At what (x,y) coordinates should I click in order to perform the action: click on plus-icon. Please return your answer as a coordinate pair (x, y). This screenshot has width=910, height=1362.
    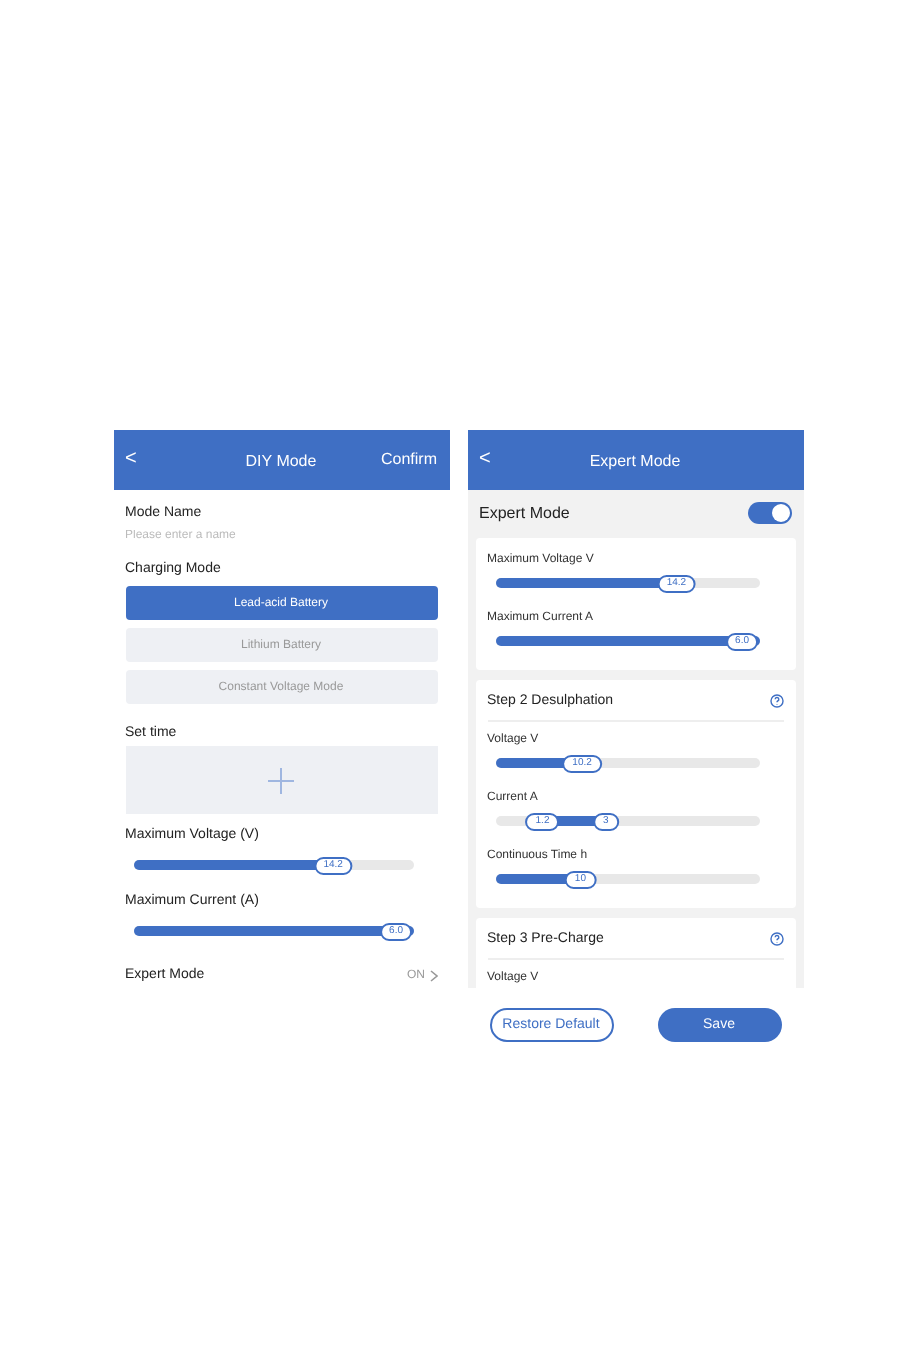
    Looking at the image, I should click on (281, 780).